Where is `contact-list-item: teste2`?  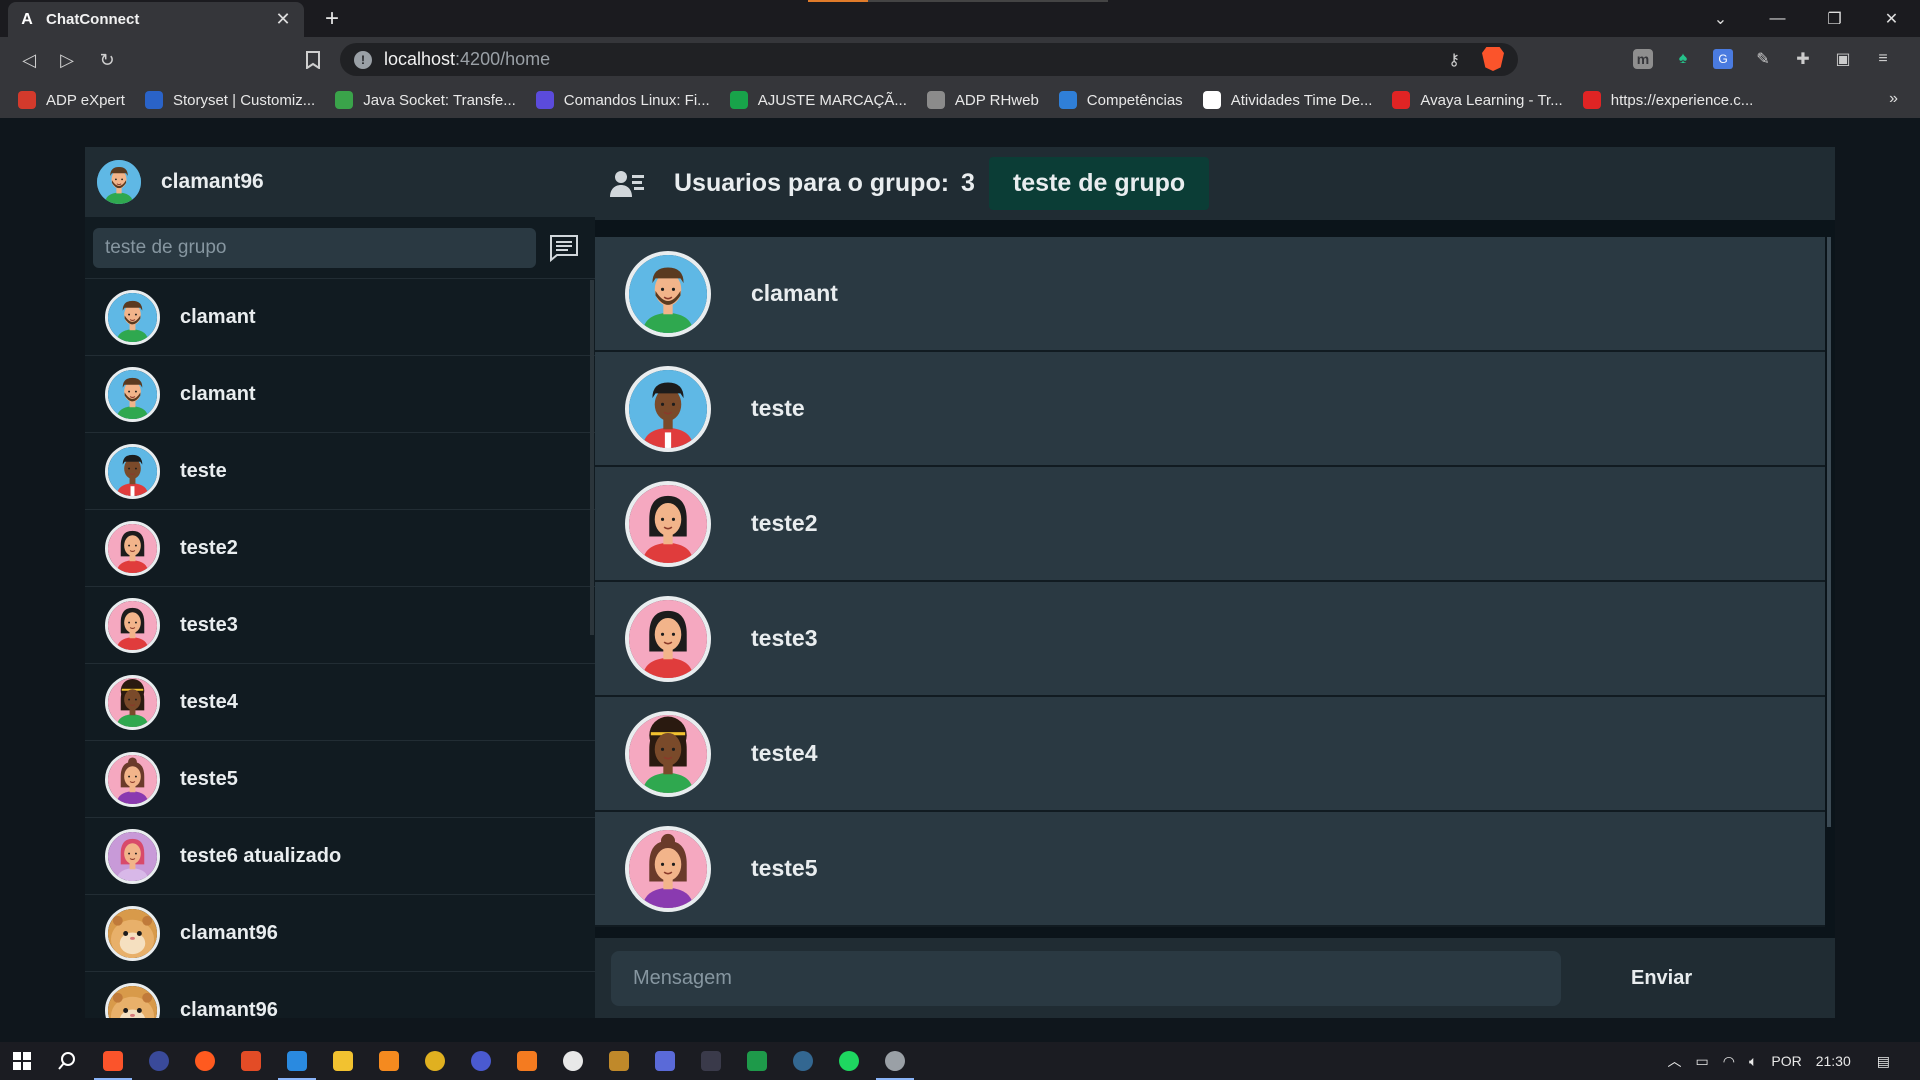
contact-list-item: teste2 is located at coordinates (340, 548).